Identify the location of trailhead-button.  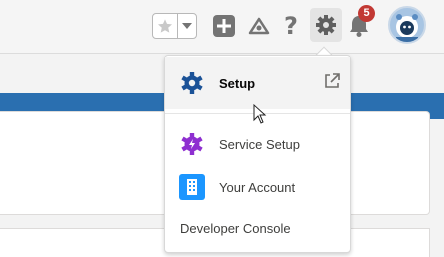
(259, 26).